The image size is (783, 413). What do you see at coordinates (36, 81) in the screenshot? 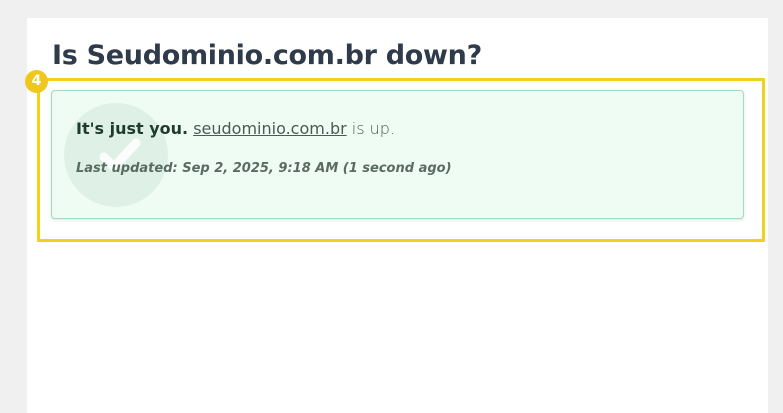
I see `annotation-badge: 4` at bounding box center [36, 81].